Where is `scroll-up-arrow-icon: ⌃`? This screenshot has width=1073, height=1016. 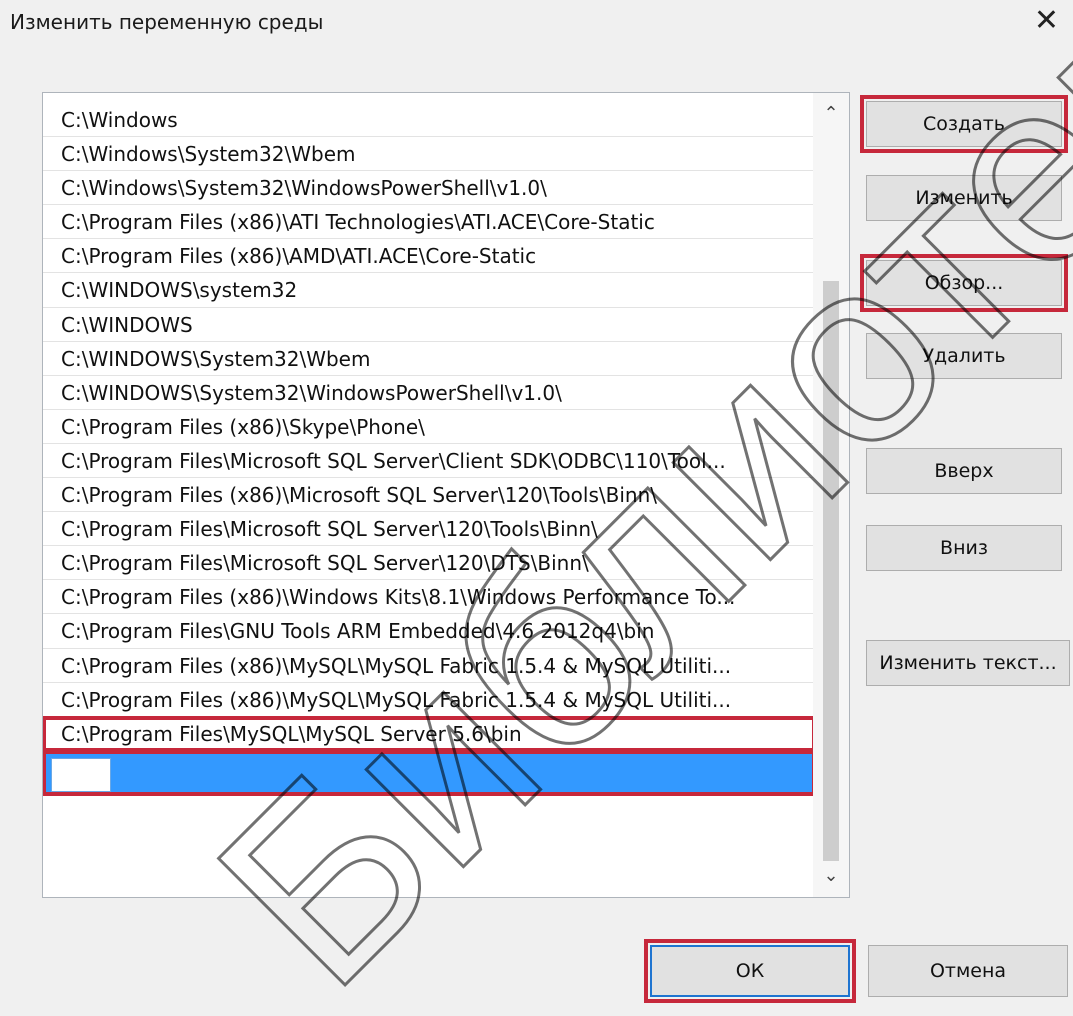 scroll-up-arrow-icon: ⌃ is located at coordinates (831, 114).